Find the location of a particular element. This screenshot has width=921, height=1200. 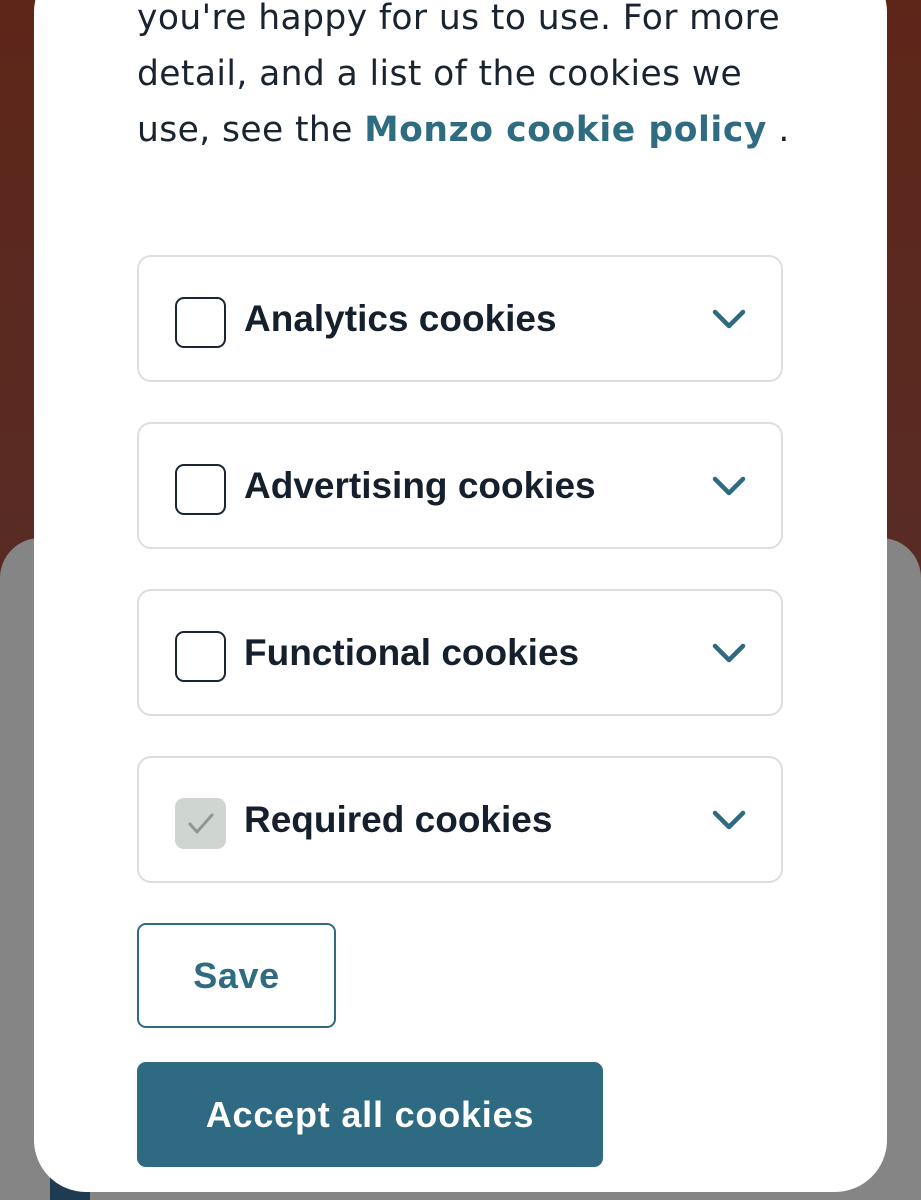

accept-all-cookies-button: Accept all cookies is located at coordinates (370, 1114).